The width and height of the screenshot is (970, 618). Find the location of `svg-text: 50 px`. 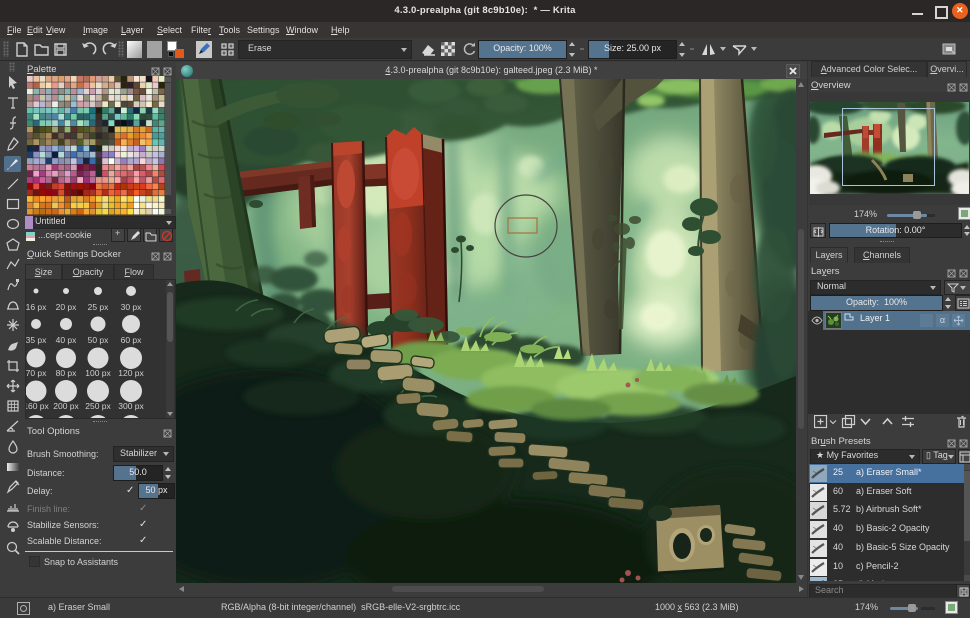

svg-text: 50 px is located at coordinates (99, 340).